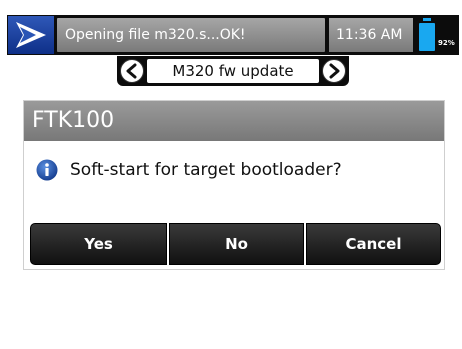 The image size is (462, 349). What do you see at coordinates (31, 35) in the screenshot?
I see `logo-icon` at bounding box center [31, 35].